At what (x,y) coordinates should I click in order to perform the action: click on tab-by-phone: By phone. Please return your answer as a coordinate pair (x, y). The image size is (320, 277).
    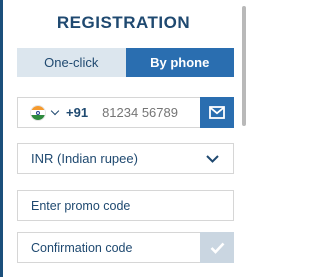
    Looking at the image, I should click on (179, 62).